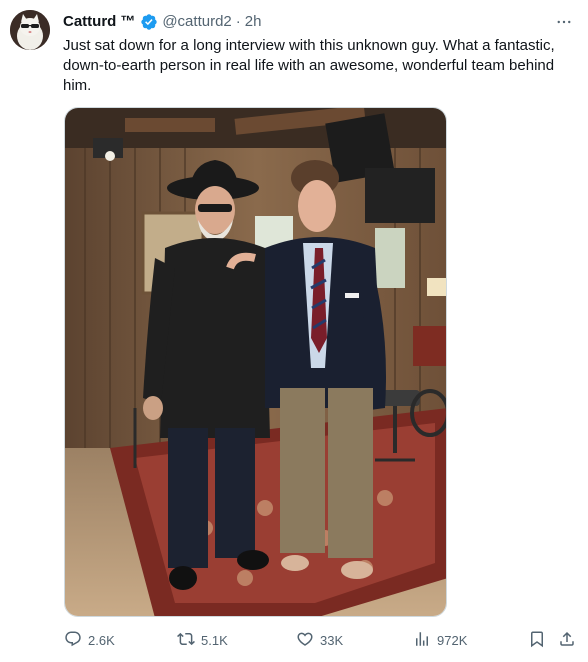  Describe the element at coordinates (186, 640) in the screenshot. I see `retweet-icon` at that location.